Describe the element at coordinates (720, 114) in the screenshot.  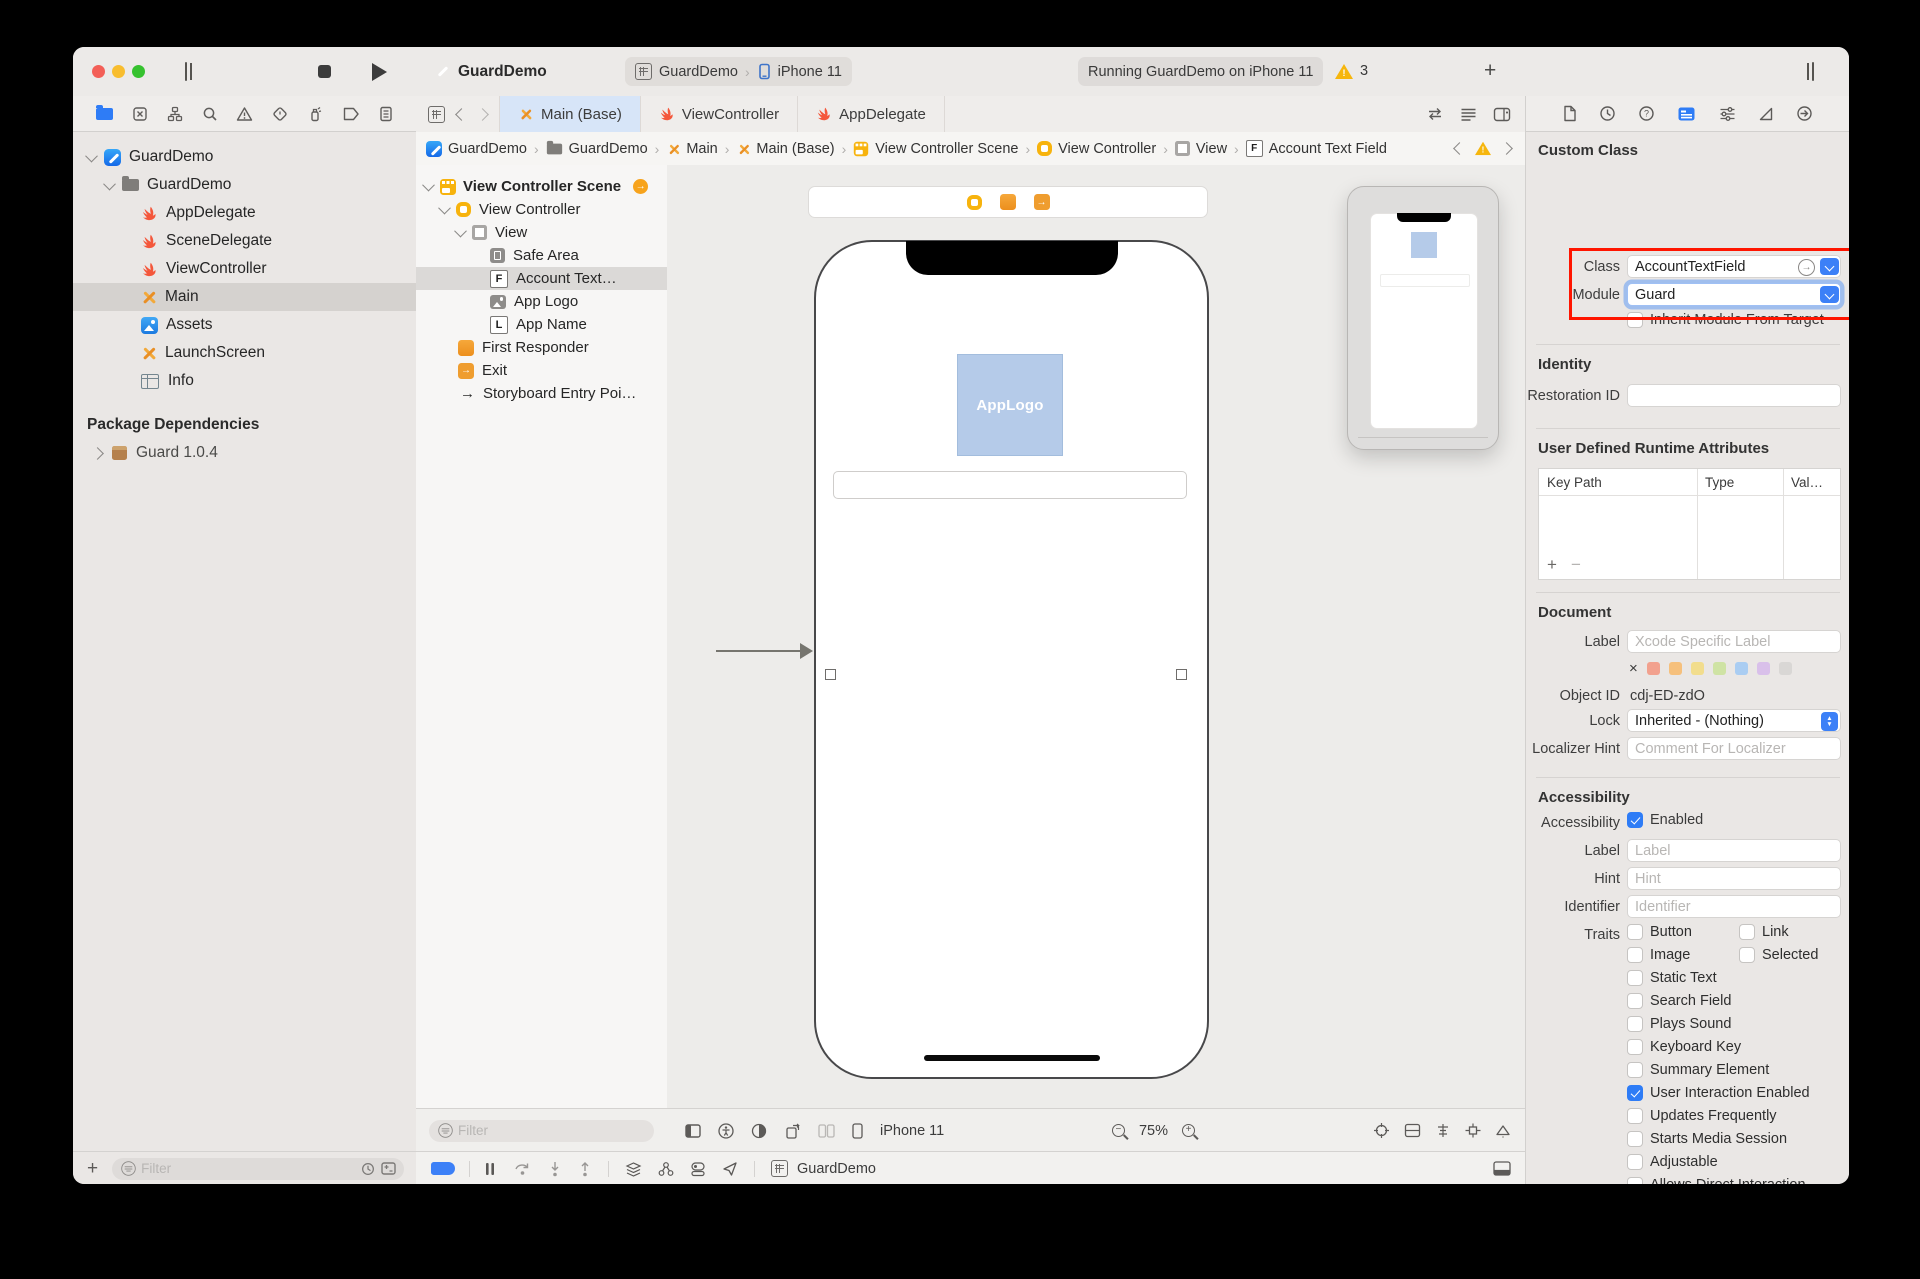
I see `tab-viewcontroller: ViewController` at that location.